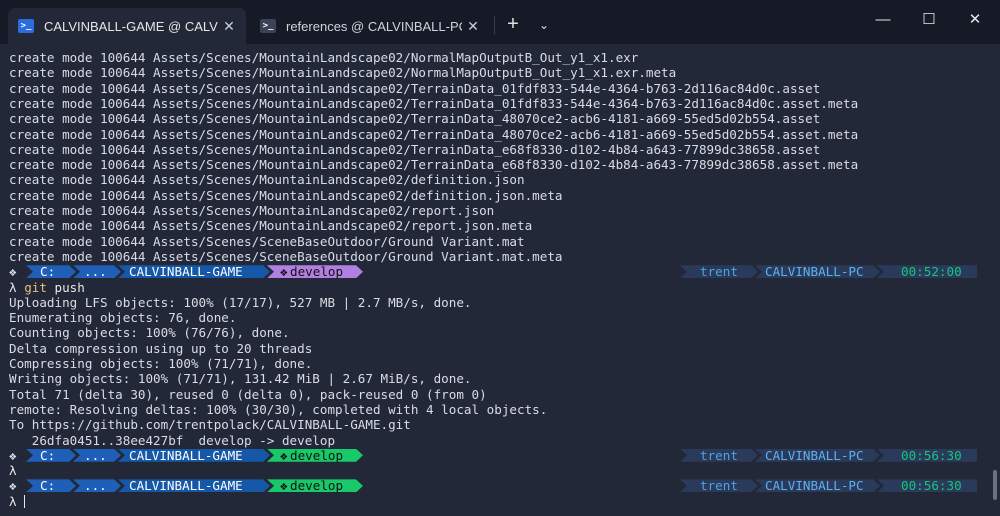 This screenshot has height=516, width=1000. I want to click on scrollbar-track, so click(995, 280).